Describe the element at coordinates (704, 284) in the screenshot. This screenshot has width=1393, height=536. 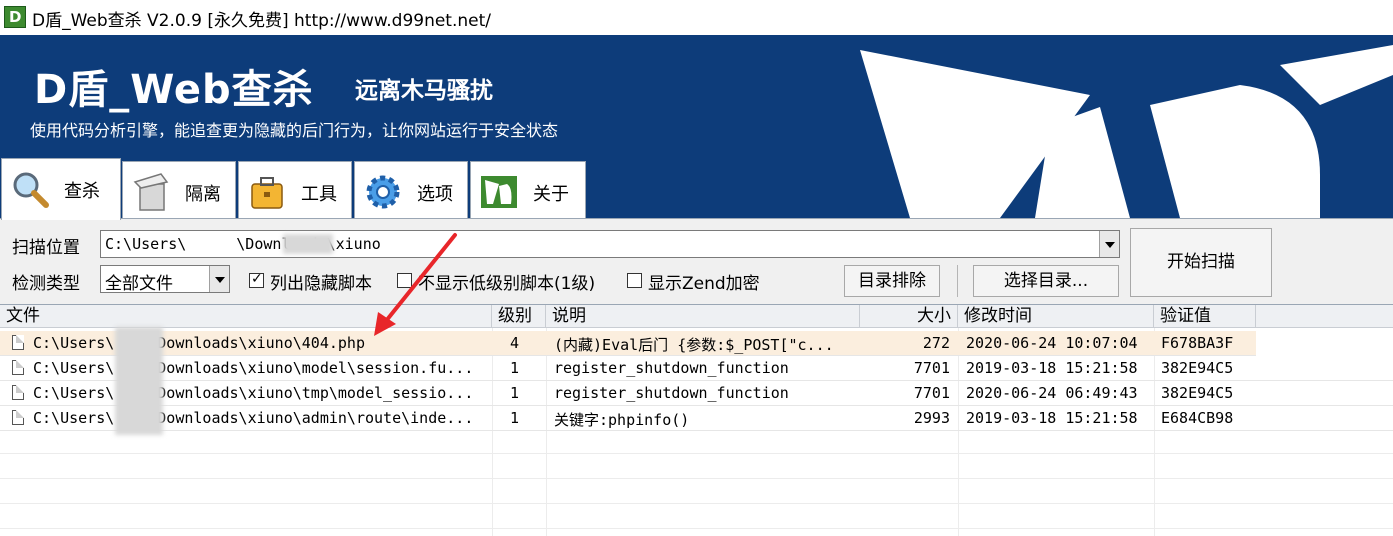
I see `show-zend-label: 显示Zend加密` at that location.